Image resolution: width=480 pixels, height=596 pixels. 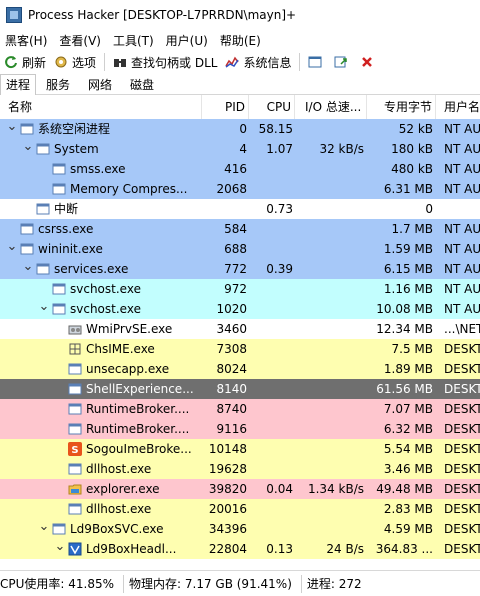 I want to click on tab-bar: 进程 服务 网络 磁盘, so click(x=240, y=84).